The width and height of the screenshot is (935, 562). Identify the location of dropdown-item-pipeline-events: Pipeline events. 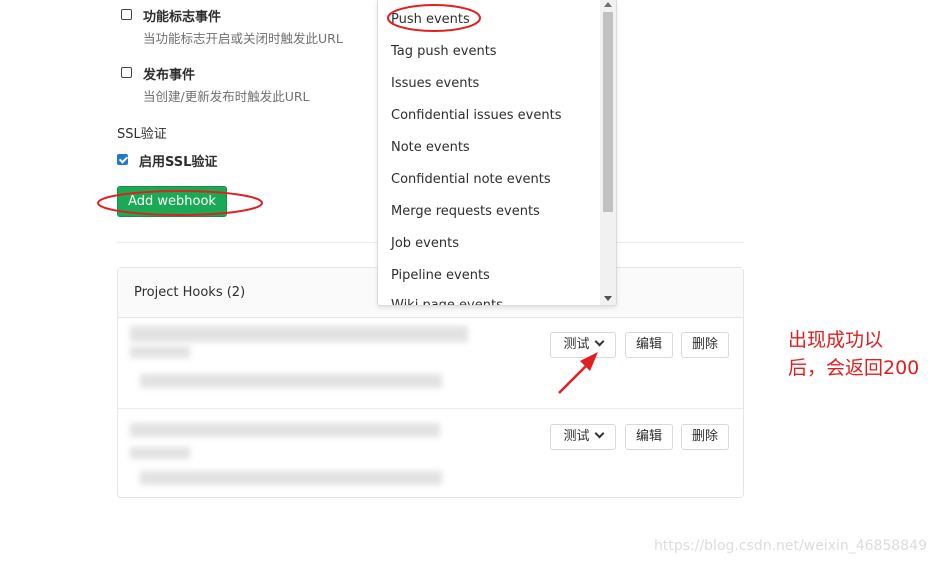
(440, 275).